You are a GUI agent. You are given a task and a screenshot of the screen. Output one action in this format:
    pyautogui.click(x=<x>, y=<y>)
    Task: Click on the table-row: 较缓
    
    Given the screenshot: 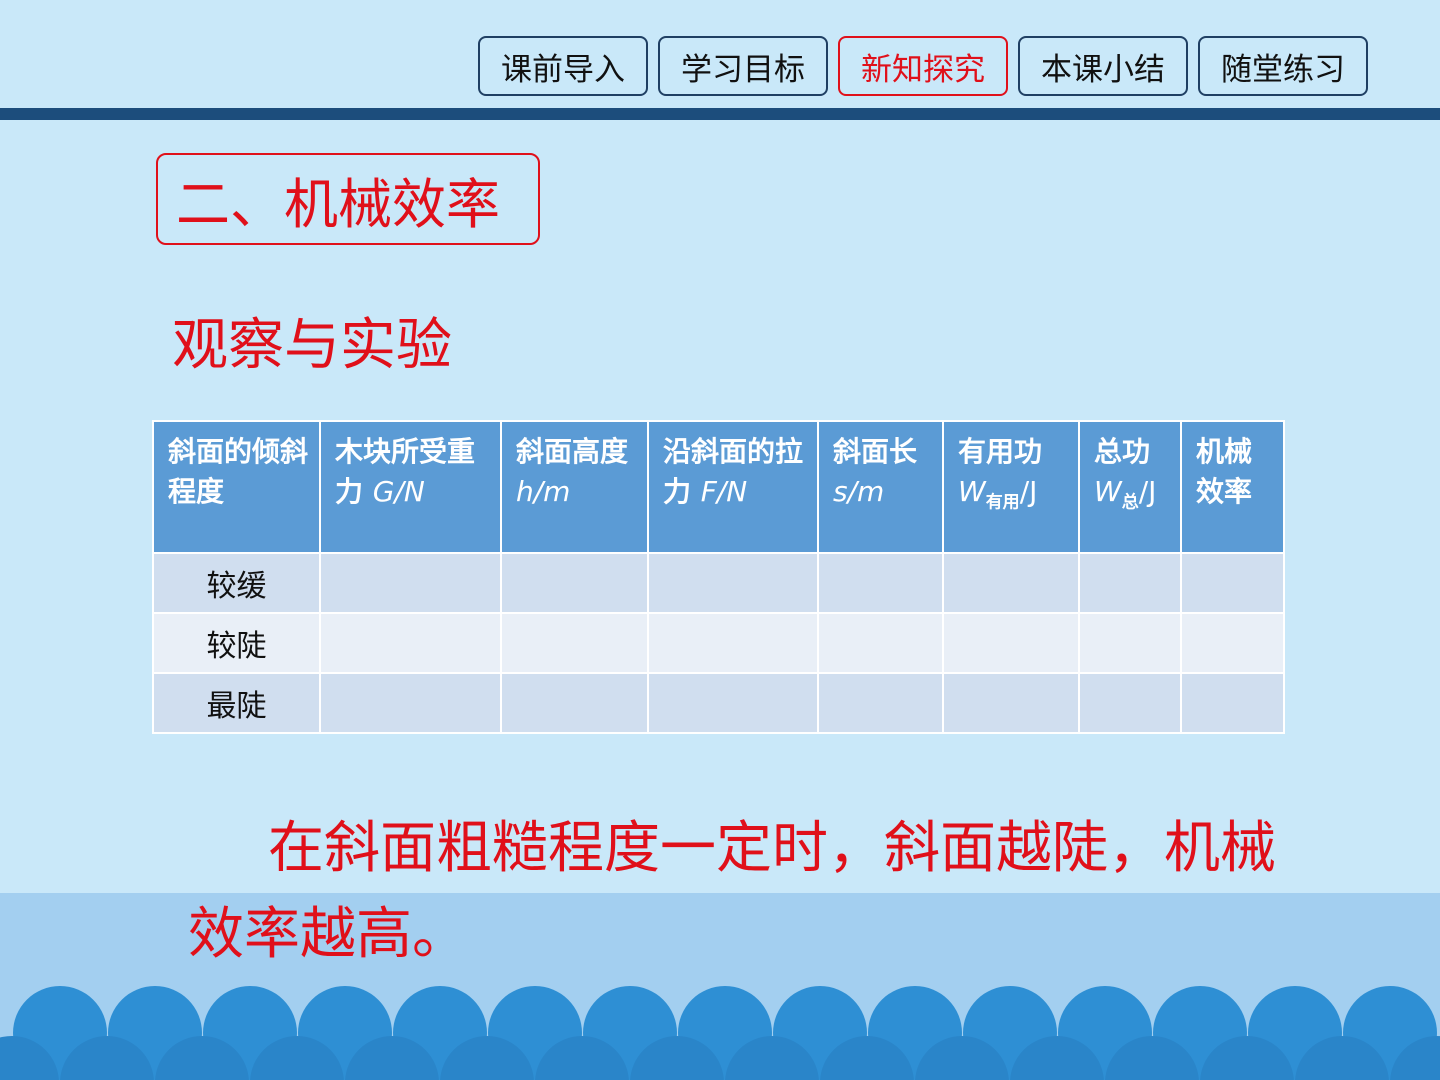 What is the action you would take?
    pyautogui.click(x=718, y=583)
    